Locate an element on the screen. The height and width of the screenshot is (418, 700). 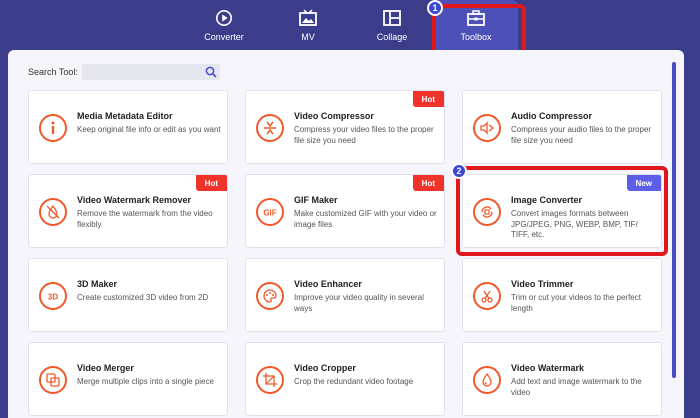
gif-icon: GIF is located at coordinates (270, 212).